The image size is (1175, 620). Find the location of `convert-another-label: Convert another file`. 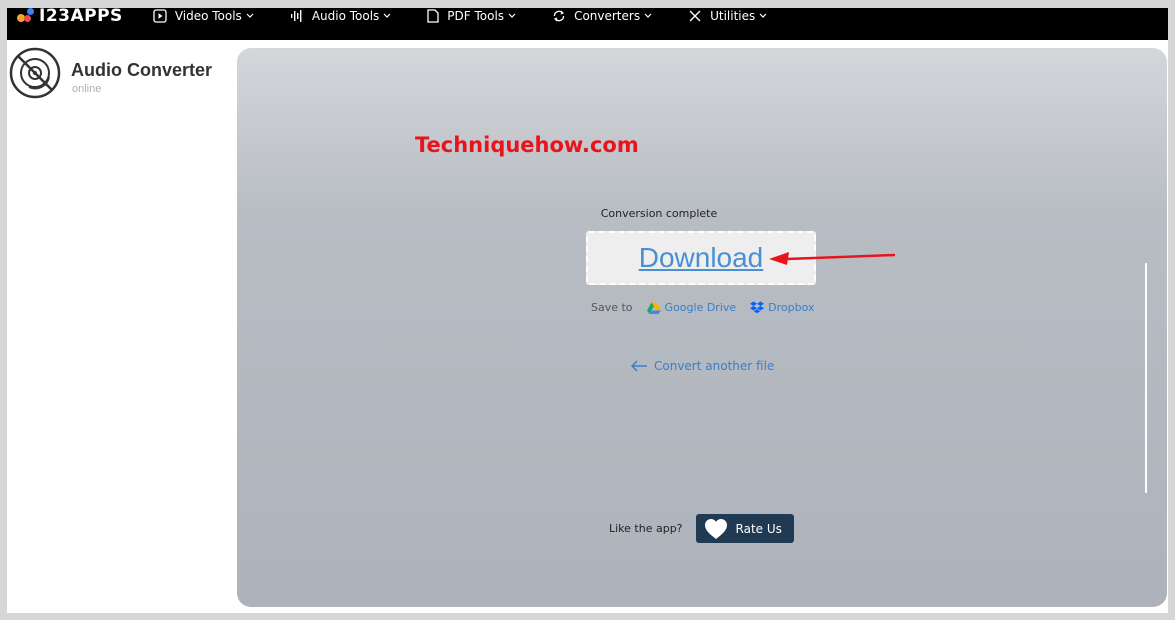

convert-another-label: Convert another file is located at coordinates (714, 366).